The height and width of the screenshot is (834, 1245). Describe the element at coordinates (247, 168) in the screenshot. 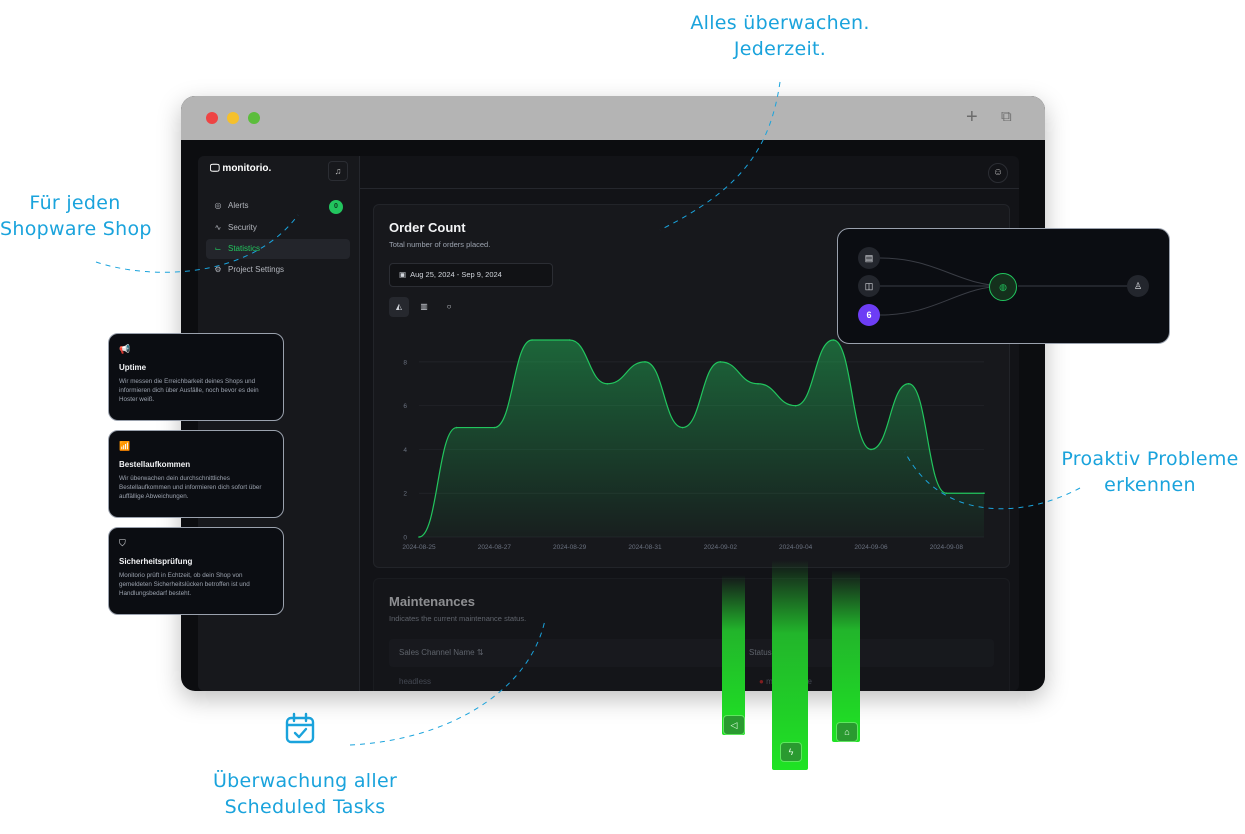

I see `brand-name: monitorio.` at that location.